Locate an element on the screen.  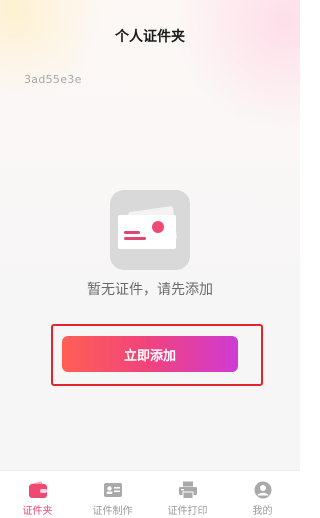
tab-mine: 我的 is located at coordinates (262, 494).